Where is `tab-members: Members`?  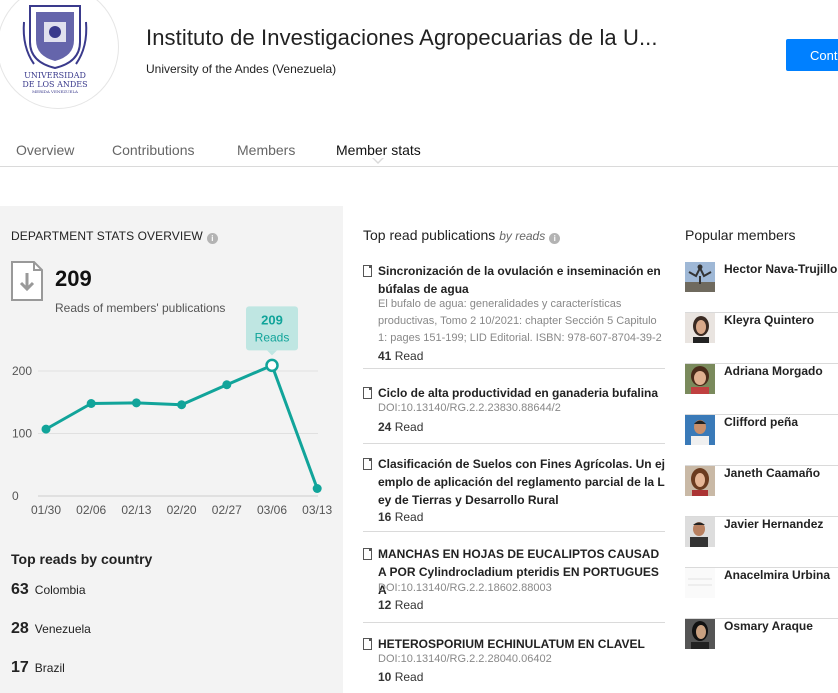 tab-members: Members is located at coordinates (266, 150).